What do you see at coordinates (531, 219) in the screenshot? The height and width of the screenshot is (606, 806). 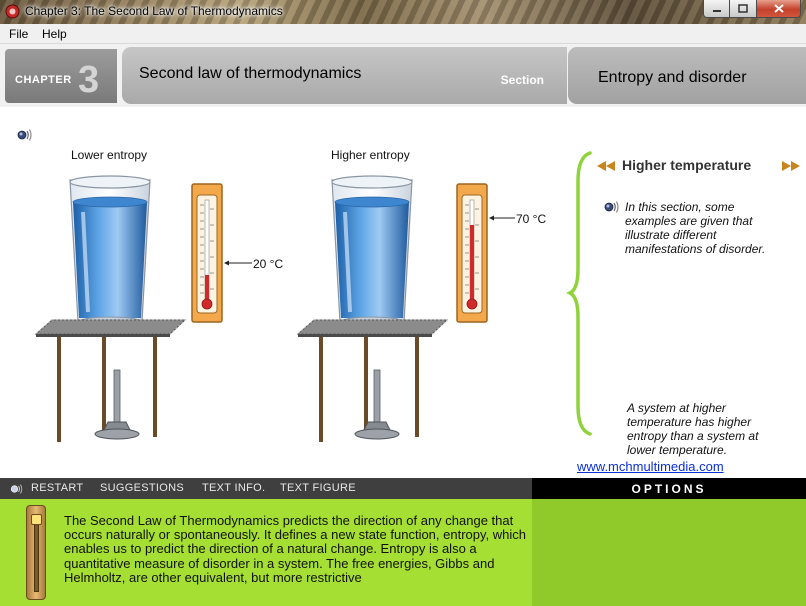 I see `right-temperature: 70 °C` at bounding box center [531, 219].